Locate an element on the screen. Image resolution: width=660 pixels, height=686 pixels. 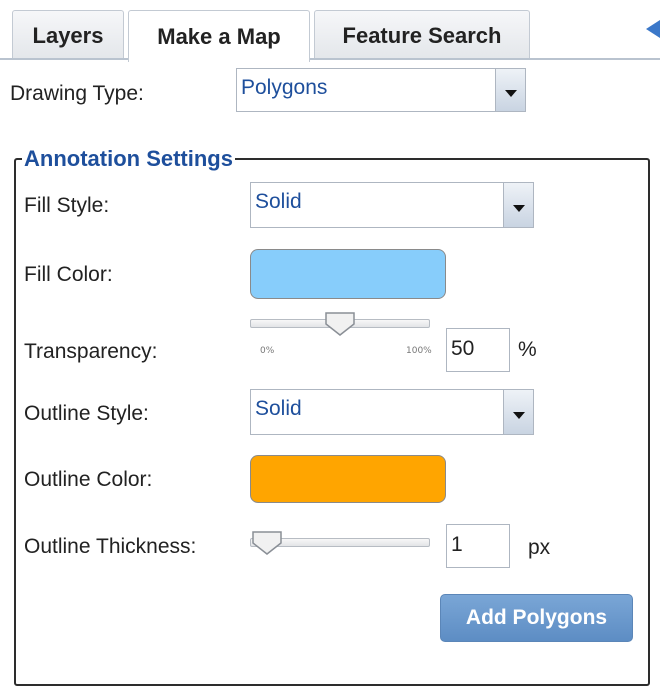
fill-style-select: Solid is located at coordinates (392, 205).